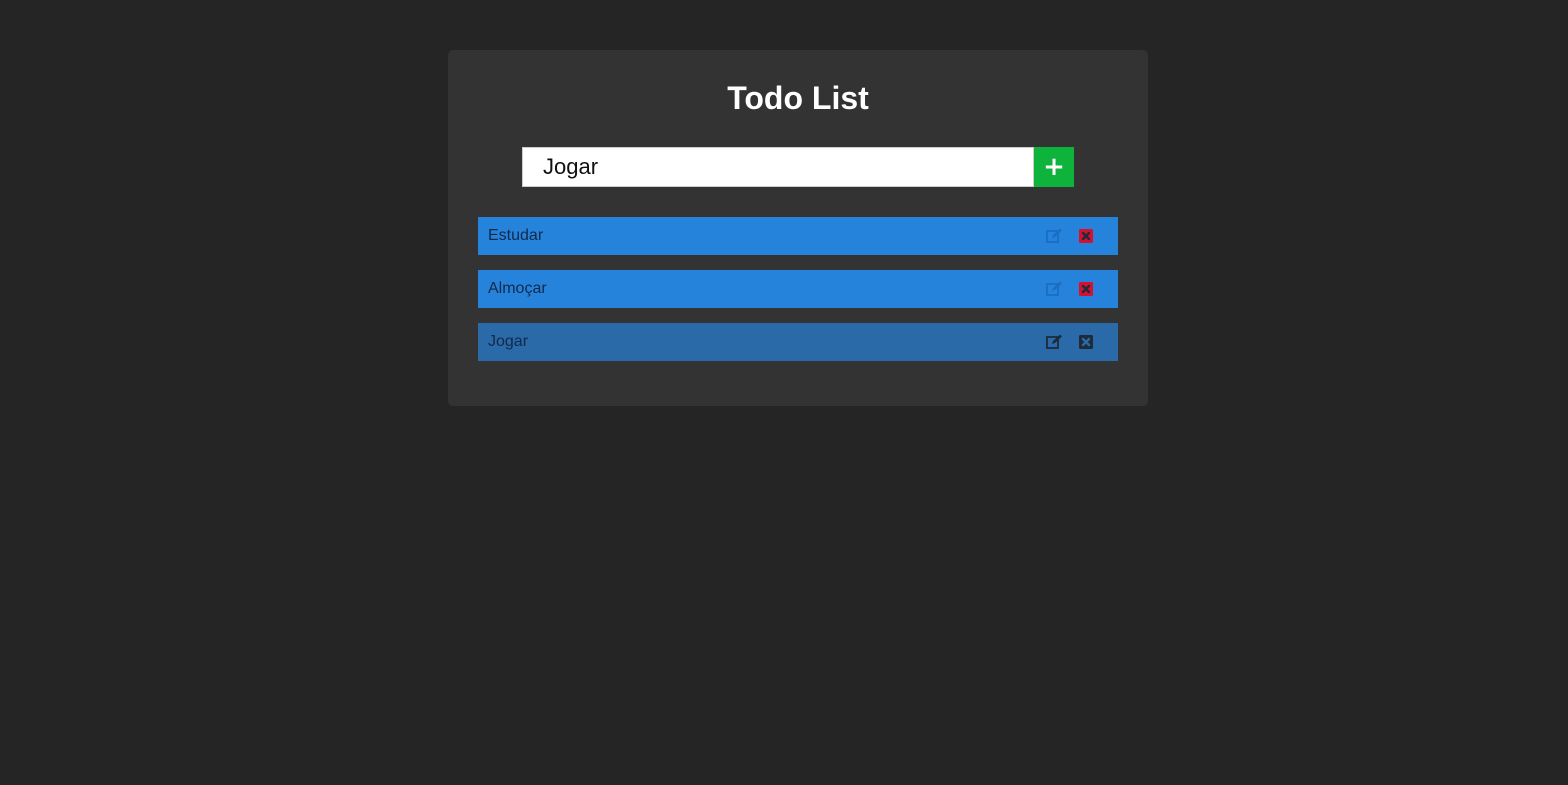 The width and height of the screenshot is (1568, 785). I want to click on todo-item-text: Estudar, so click(516, 235).